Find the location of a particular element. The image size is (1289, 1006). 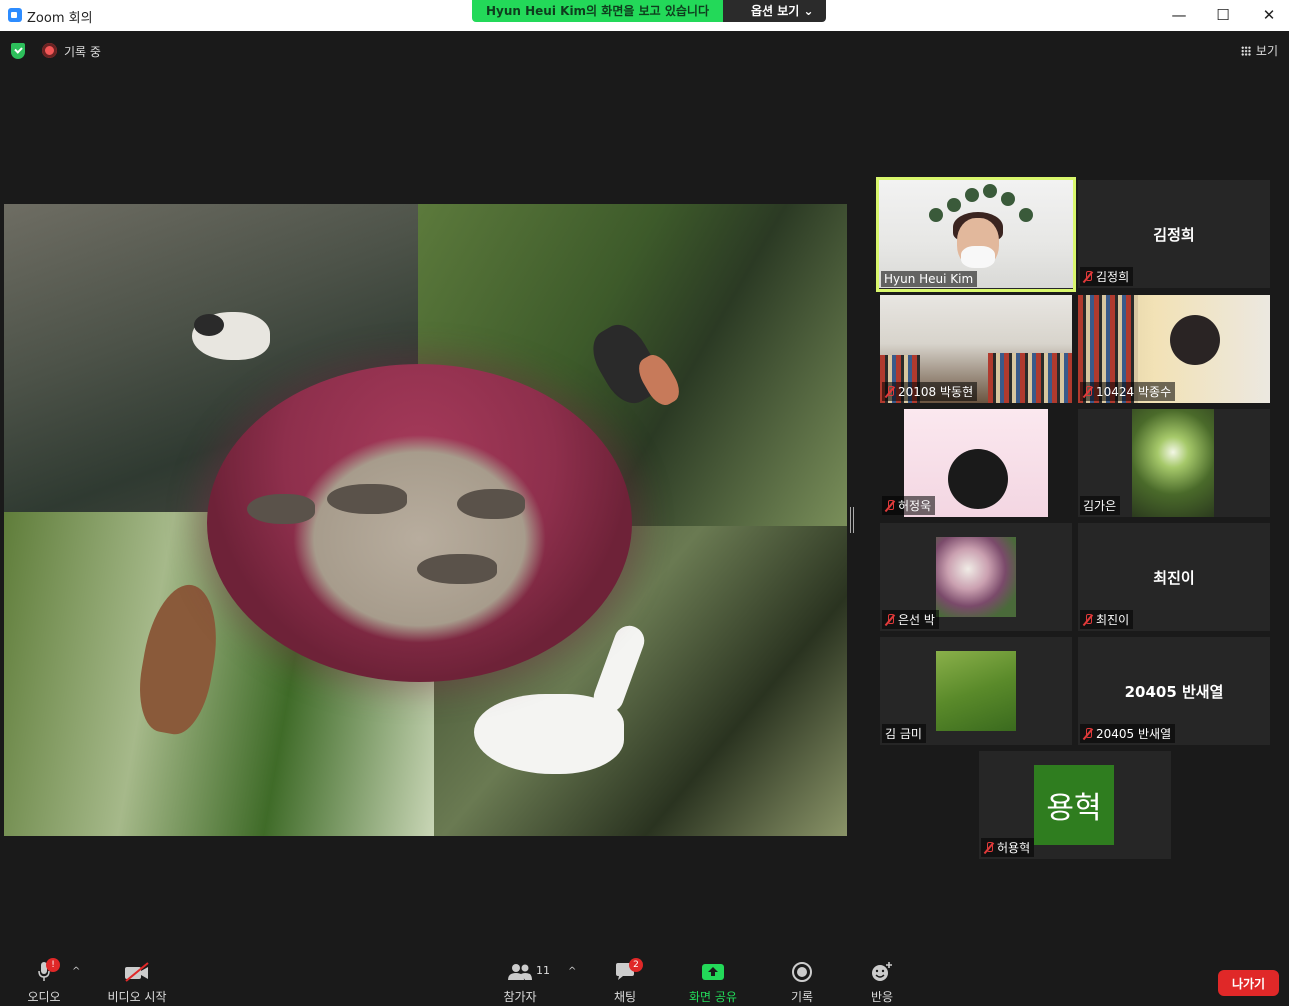

share-screen-button: 화면 공유 is located at coordinates (713, 982).